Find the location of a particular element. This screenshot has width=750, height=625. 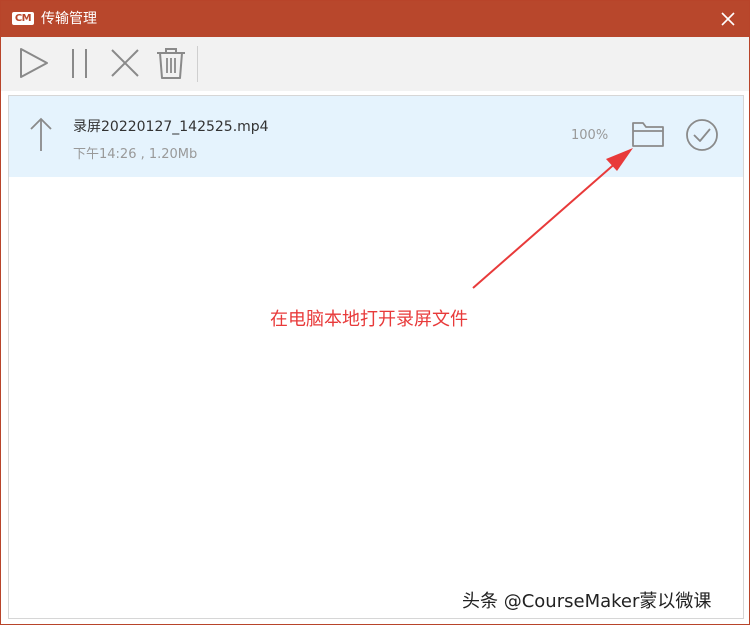

play-icon is located at coordinates (34, 63).